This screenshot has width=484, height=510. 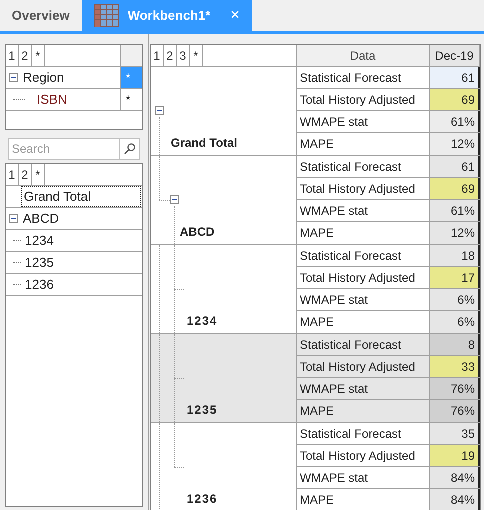 I want to click on column-header: Dec-19, so click(x=454, y=55).